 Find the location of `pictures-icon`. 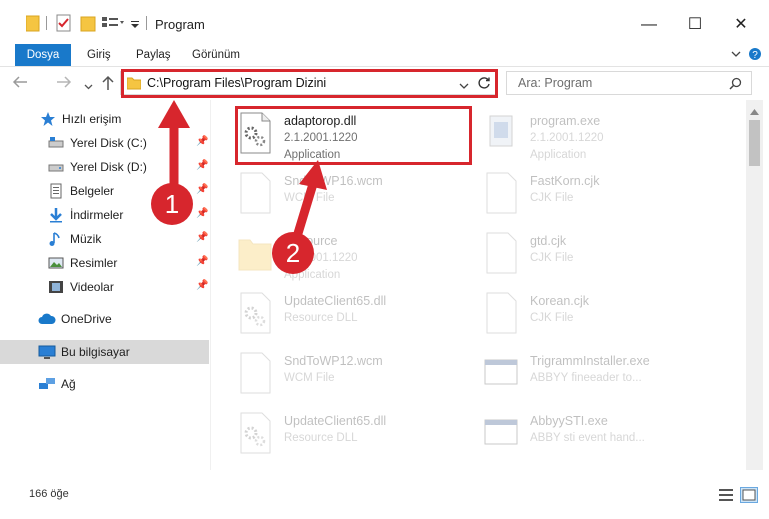

pictures-icon is located at coordinates (56, 263).